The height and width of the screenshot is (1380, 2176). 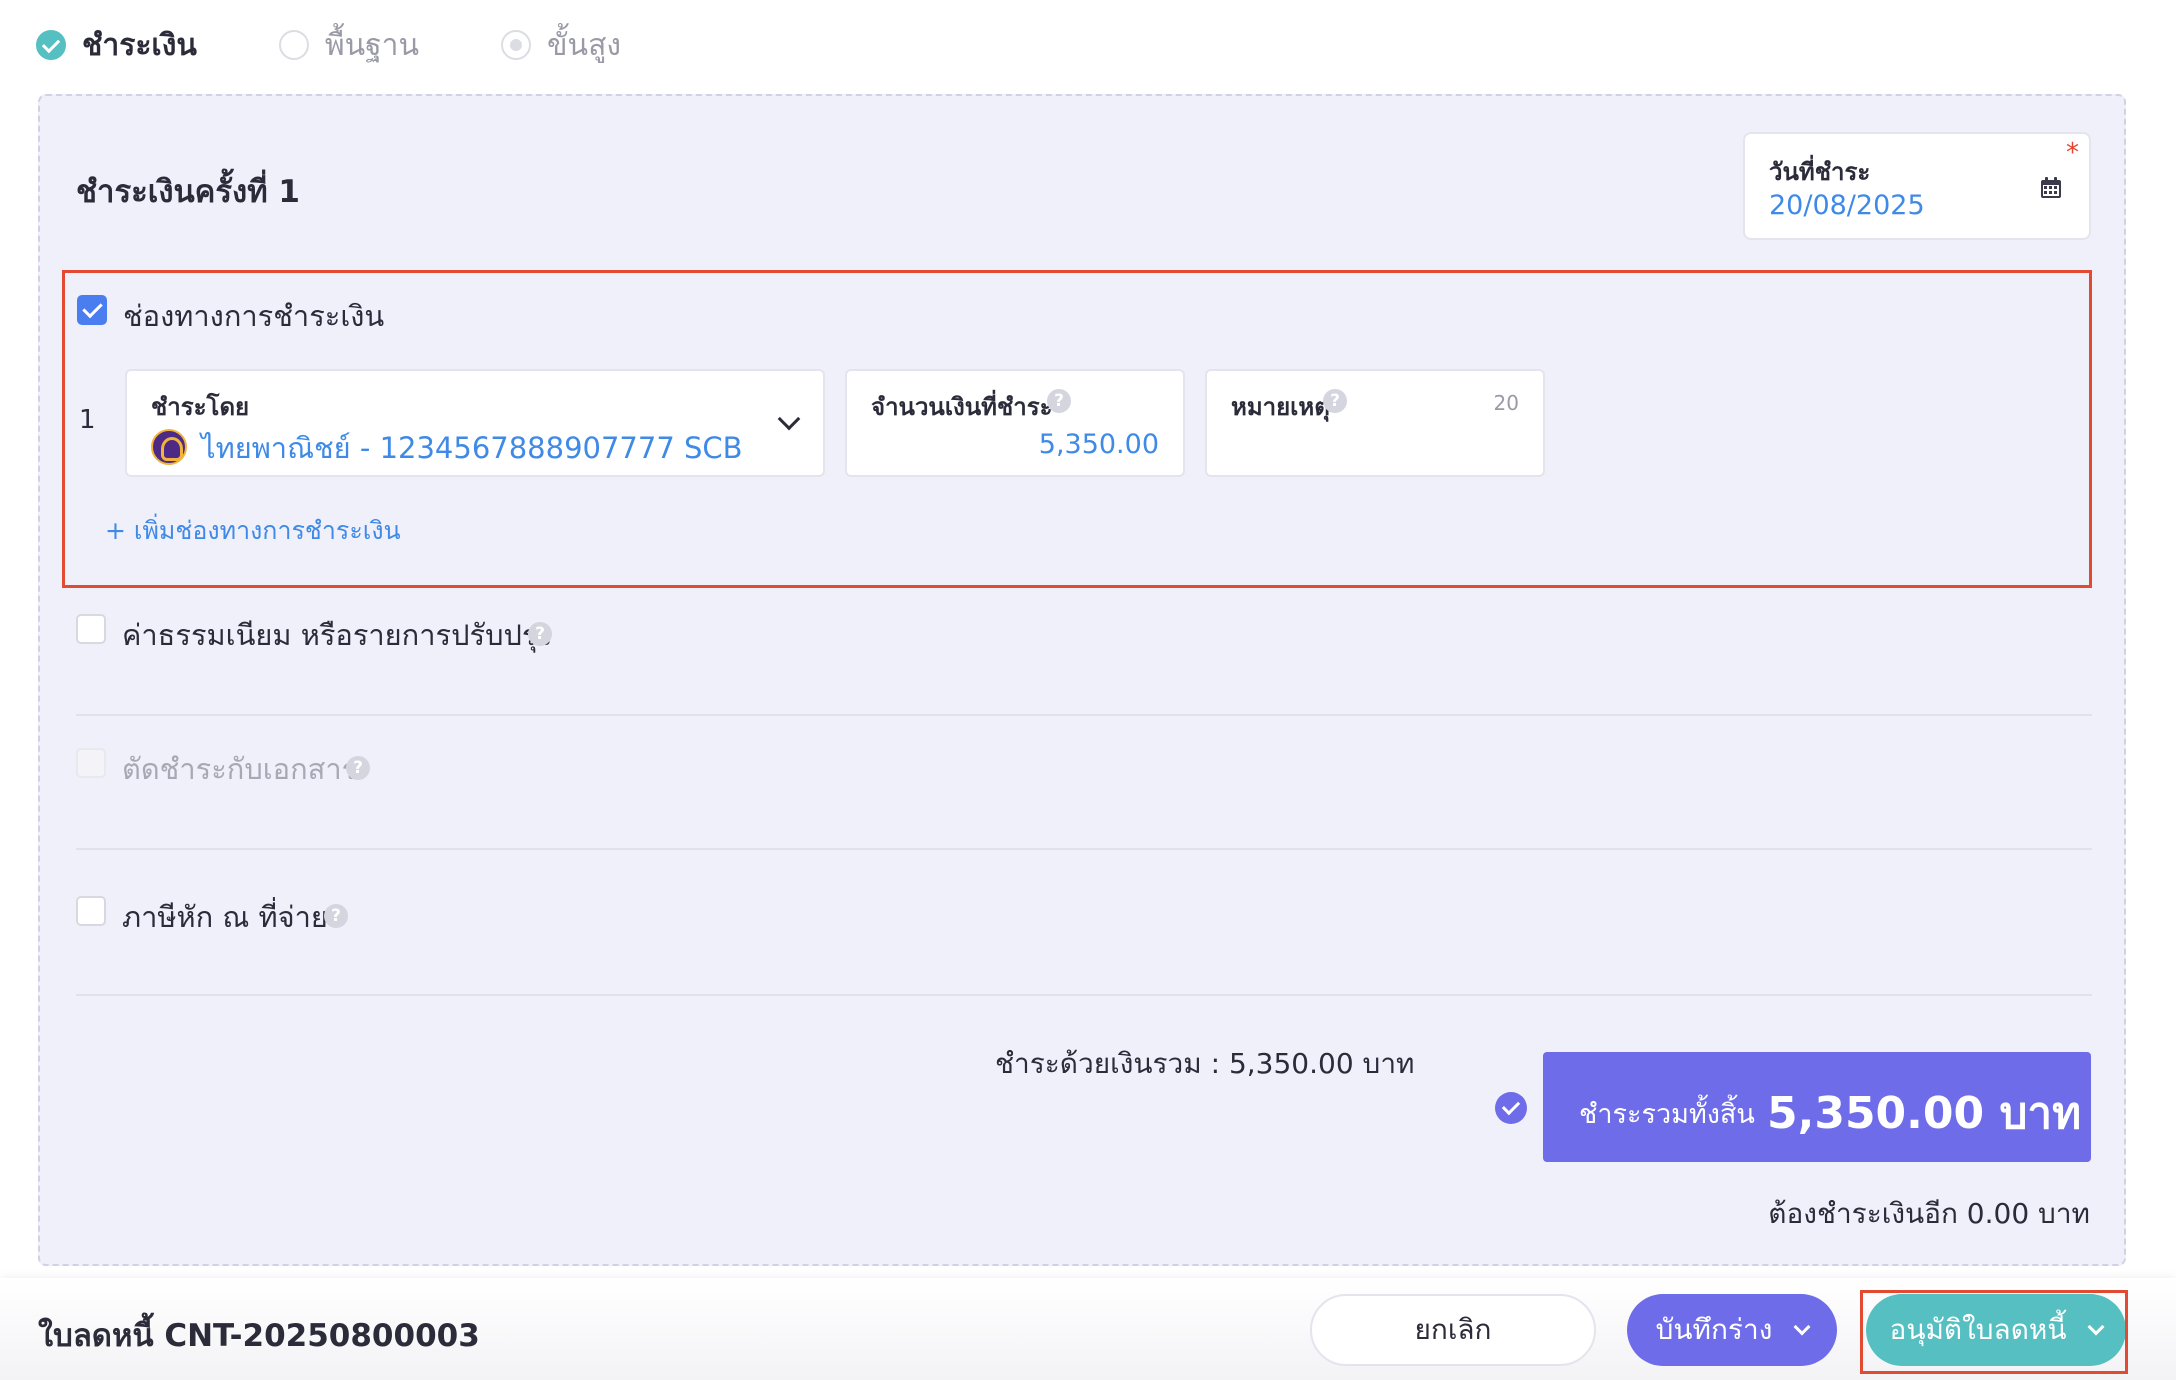 I want to click on payment-date-value: 20/08/2025, so click(x=1847, y=205).